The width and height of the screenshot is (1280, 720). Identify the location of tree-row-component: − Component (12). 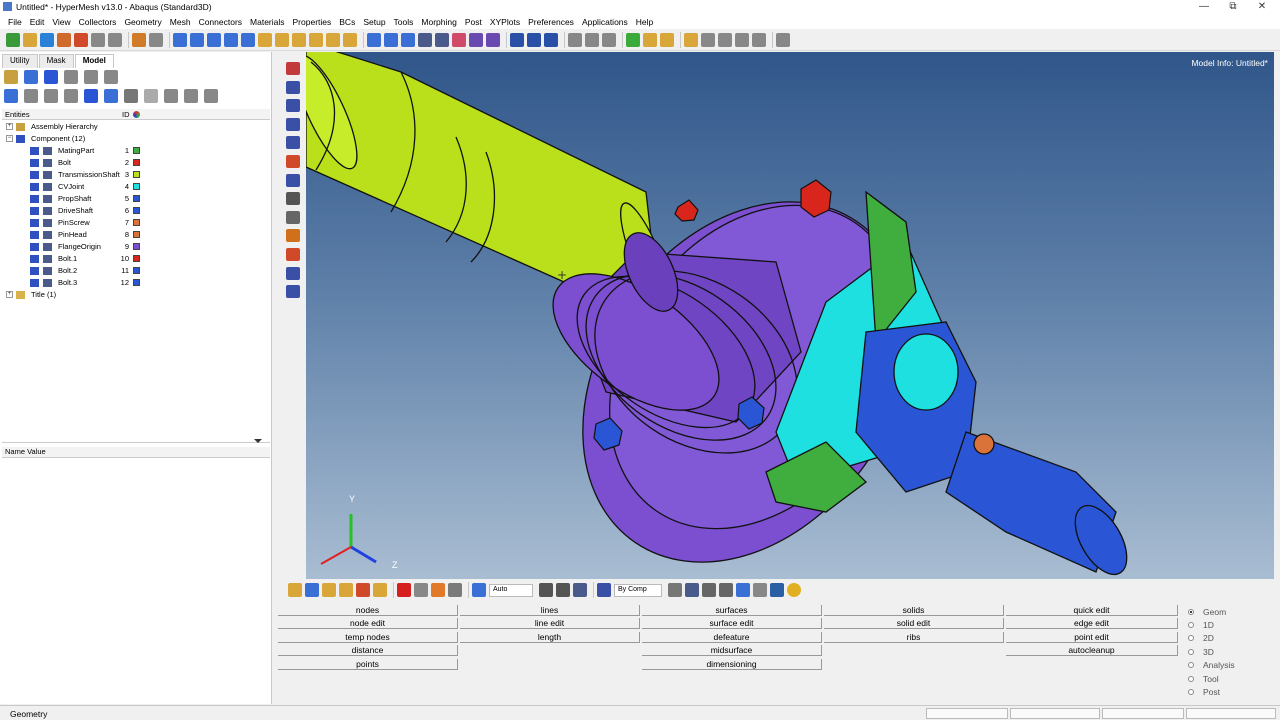
(136, 139).